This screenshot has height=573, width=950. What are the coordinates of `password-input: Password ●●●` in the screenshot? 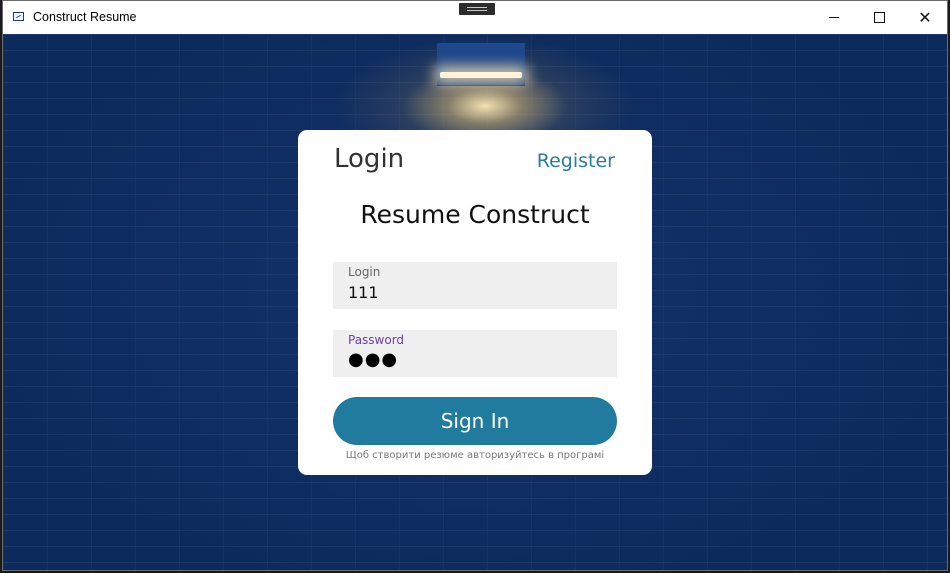 It's located at (475, 353).